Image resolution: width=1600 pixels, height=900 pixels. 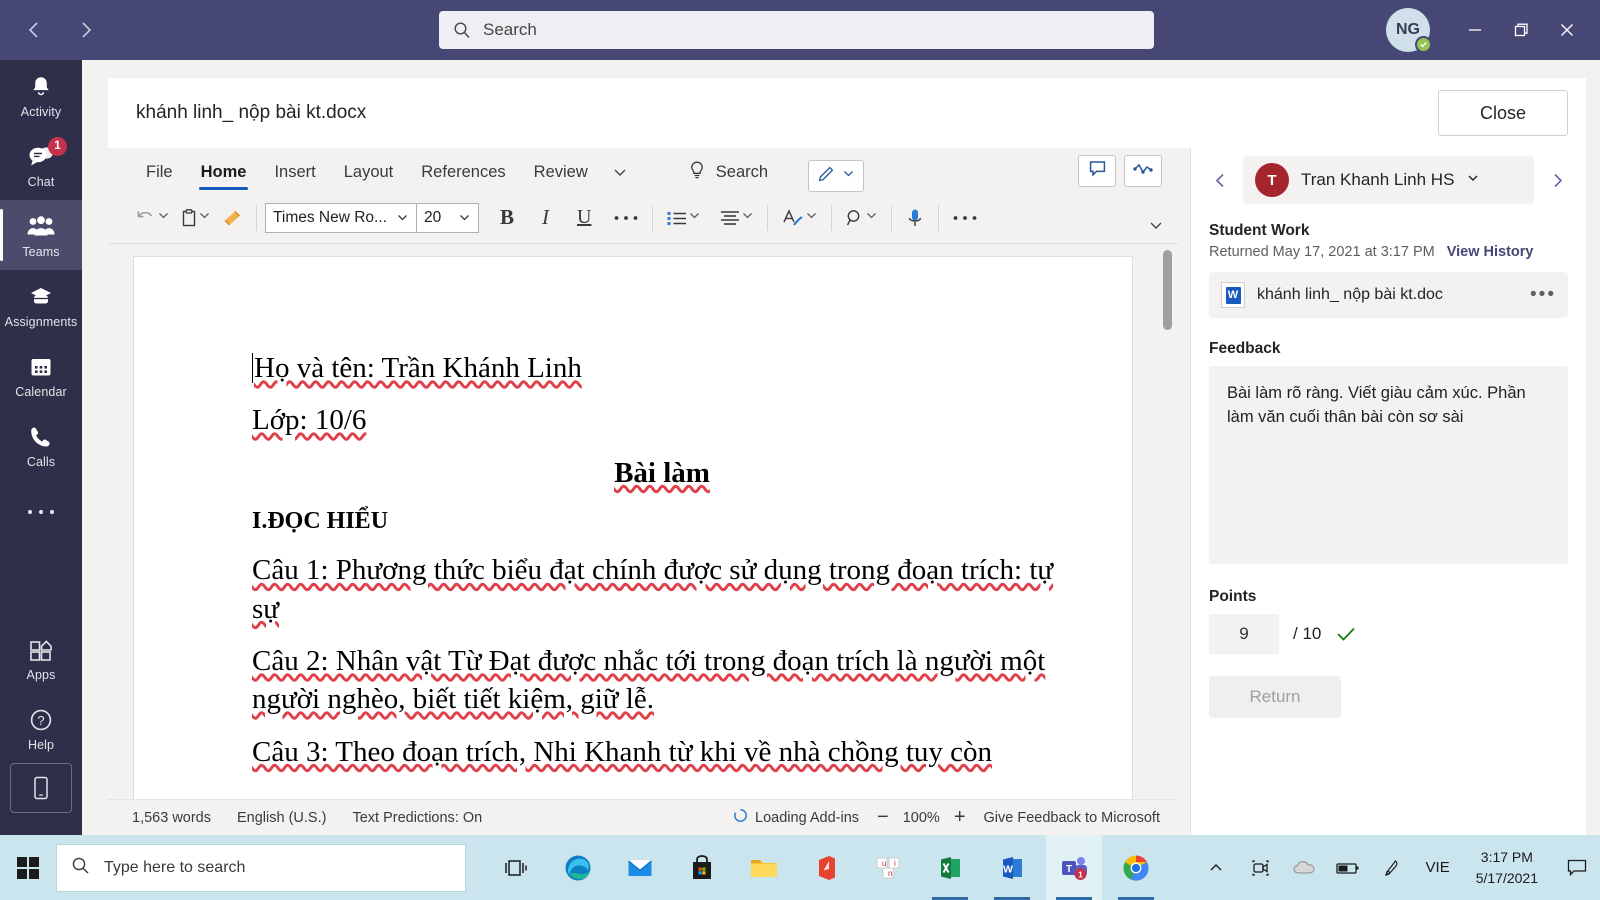 What do you see at coordinates (41, 788) in the screenshot?
I see `mobile-device-icon` at bounding box center [41, 788].